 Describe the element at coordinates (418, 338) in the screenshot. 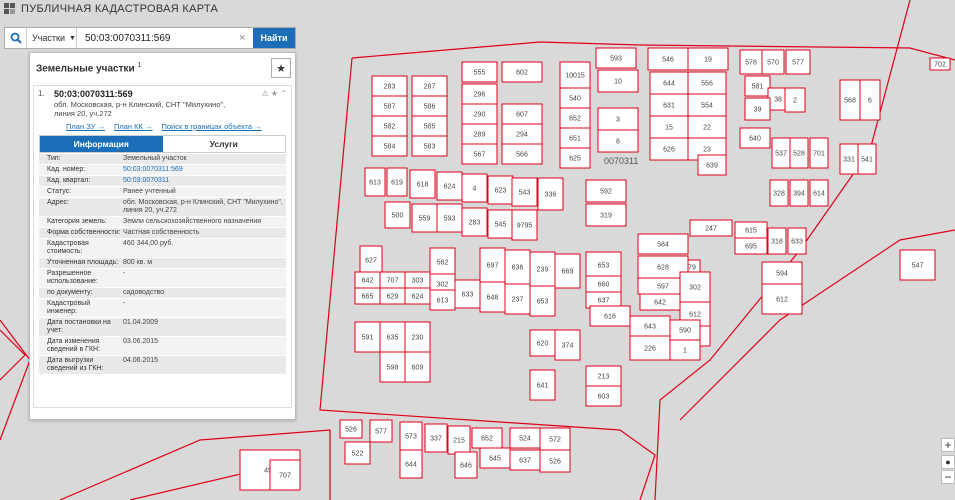

I see `parcel-label: 230` at that location.